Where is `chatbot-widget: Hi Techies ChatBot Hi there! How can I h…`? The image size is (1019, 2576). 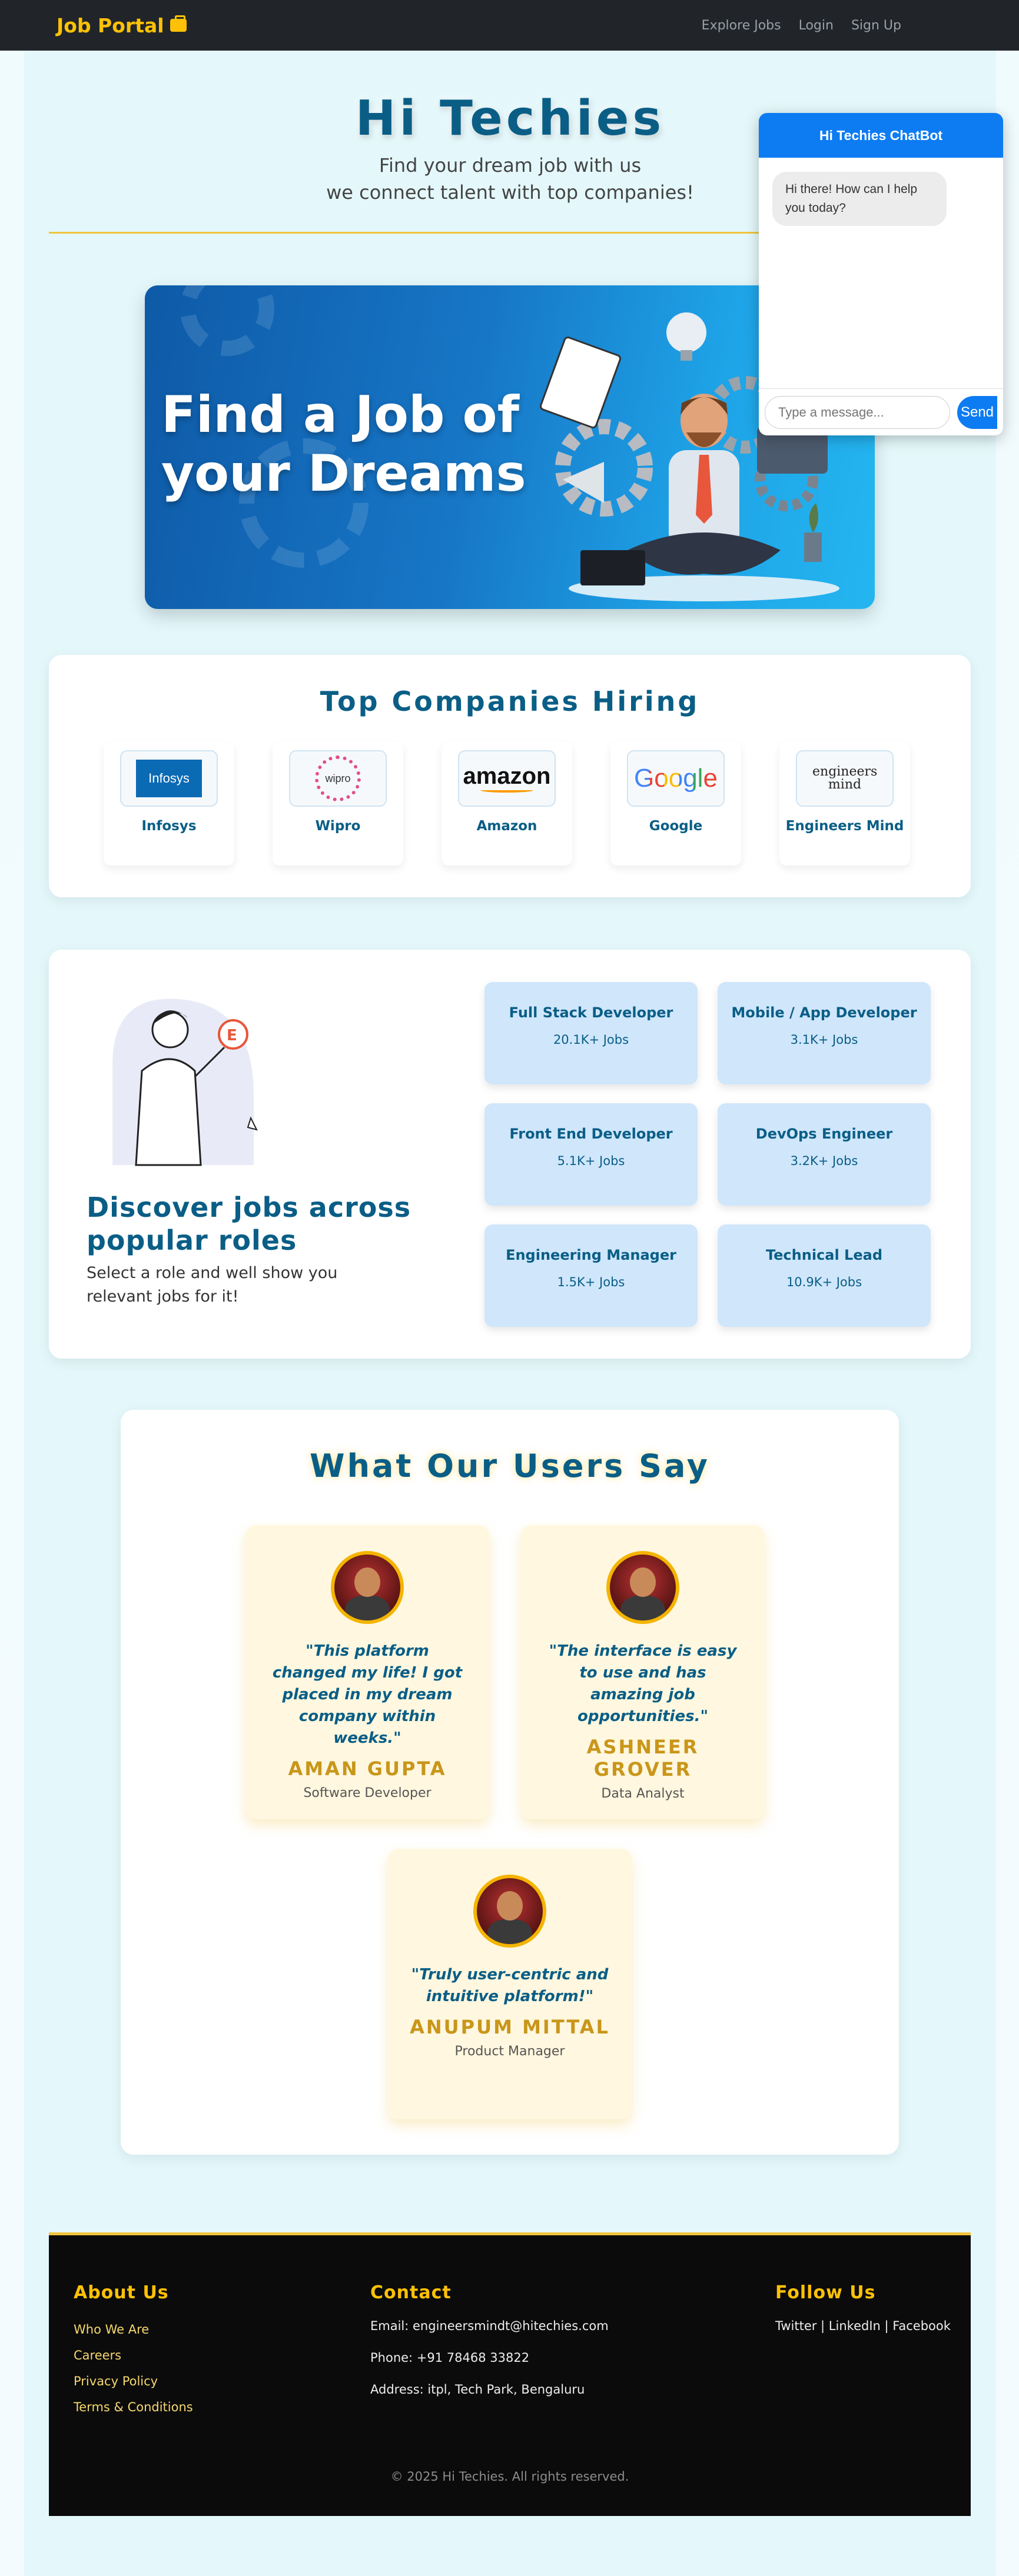
chatbot-widget: Hi Techies ChatBot Hi there! How can I h… is located at coordinates (881, 274).